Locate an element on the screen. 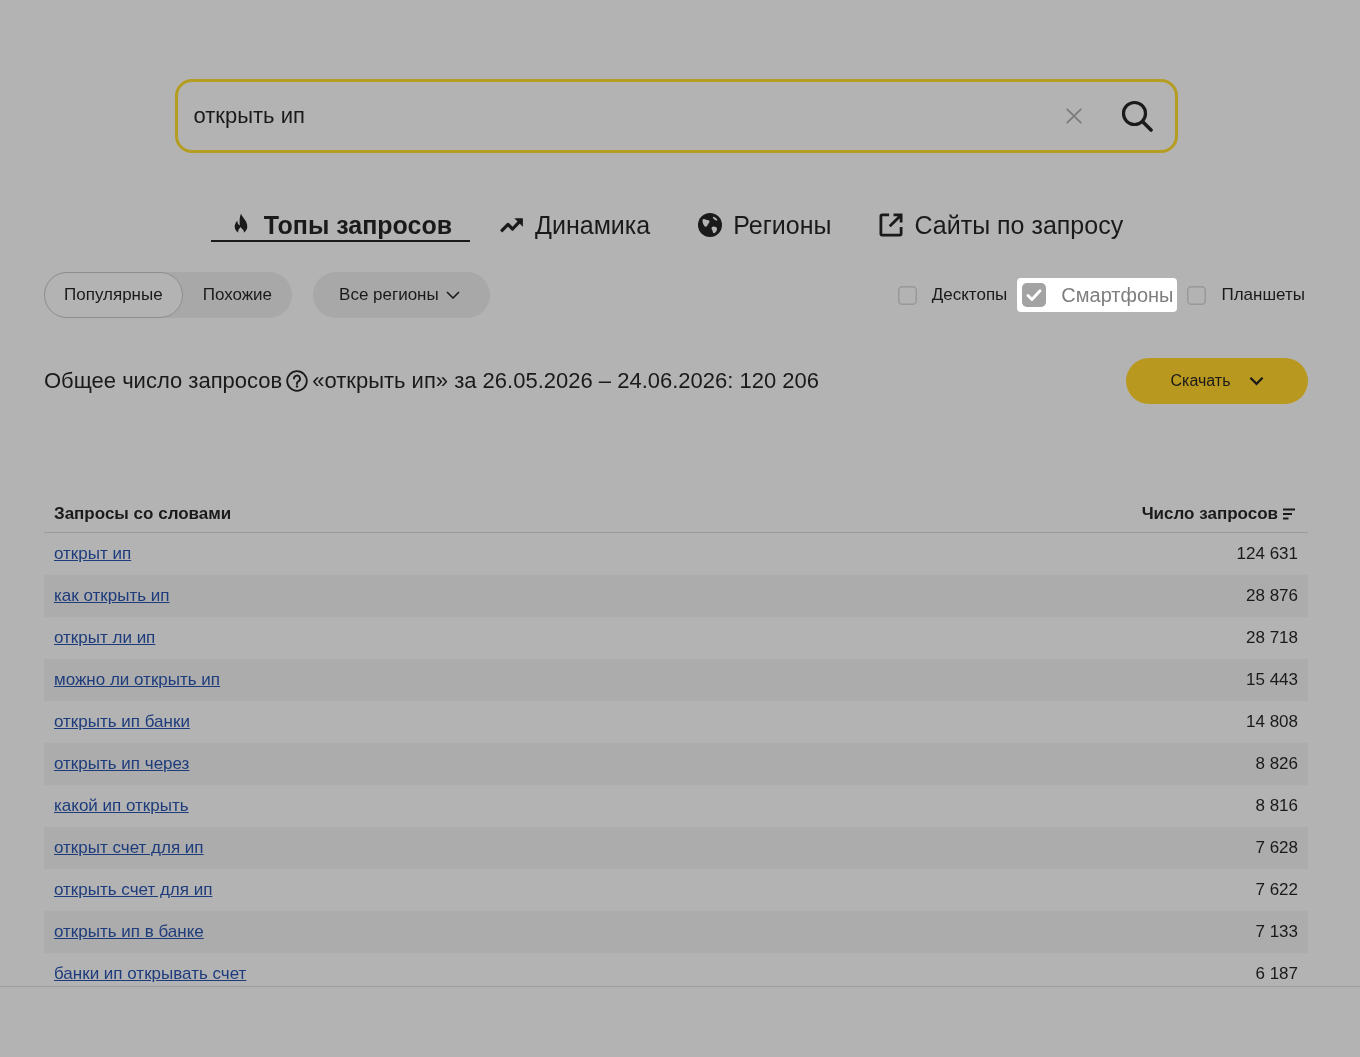 Image resolution: width=1360 pixels, height=1057 pixels. query-link: открыть ип в банке is located at coordinates (129, 932).